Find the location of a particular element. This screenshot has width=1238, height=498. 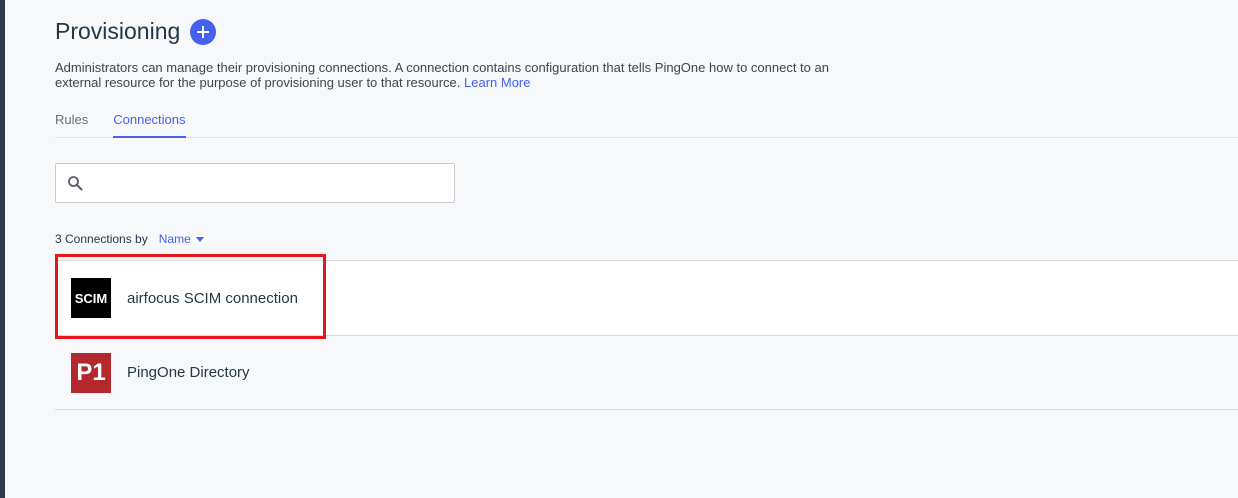

tab-rules: Rules is located at coordinates (71, 121).